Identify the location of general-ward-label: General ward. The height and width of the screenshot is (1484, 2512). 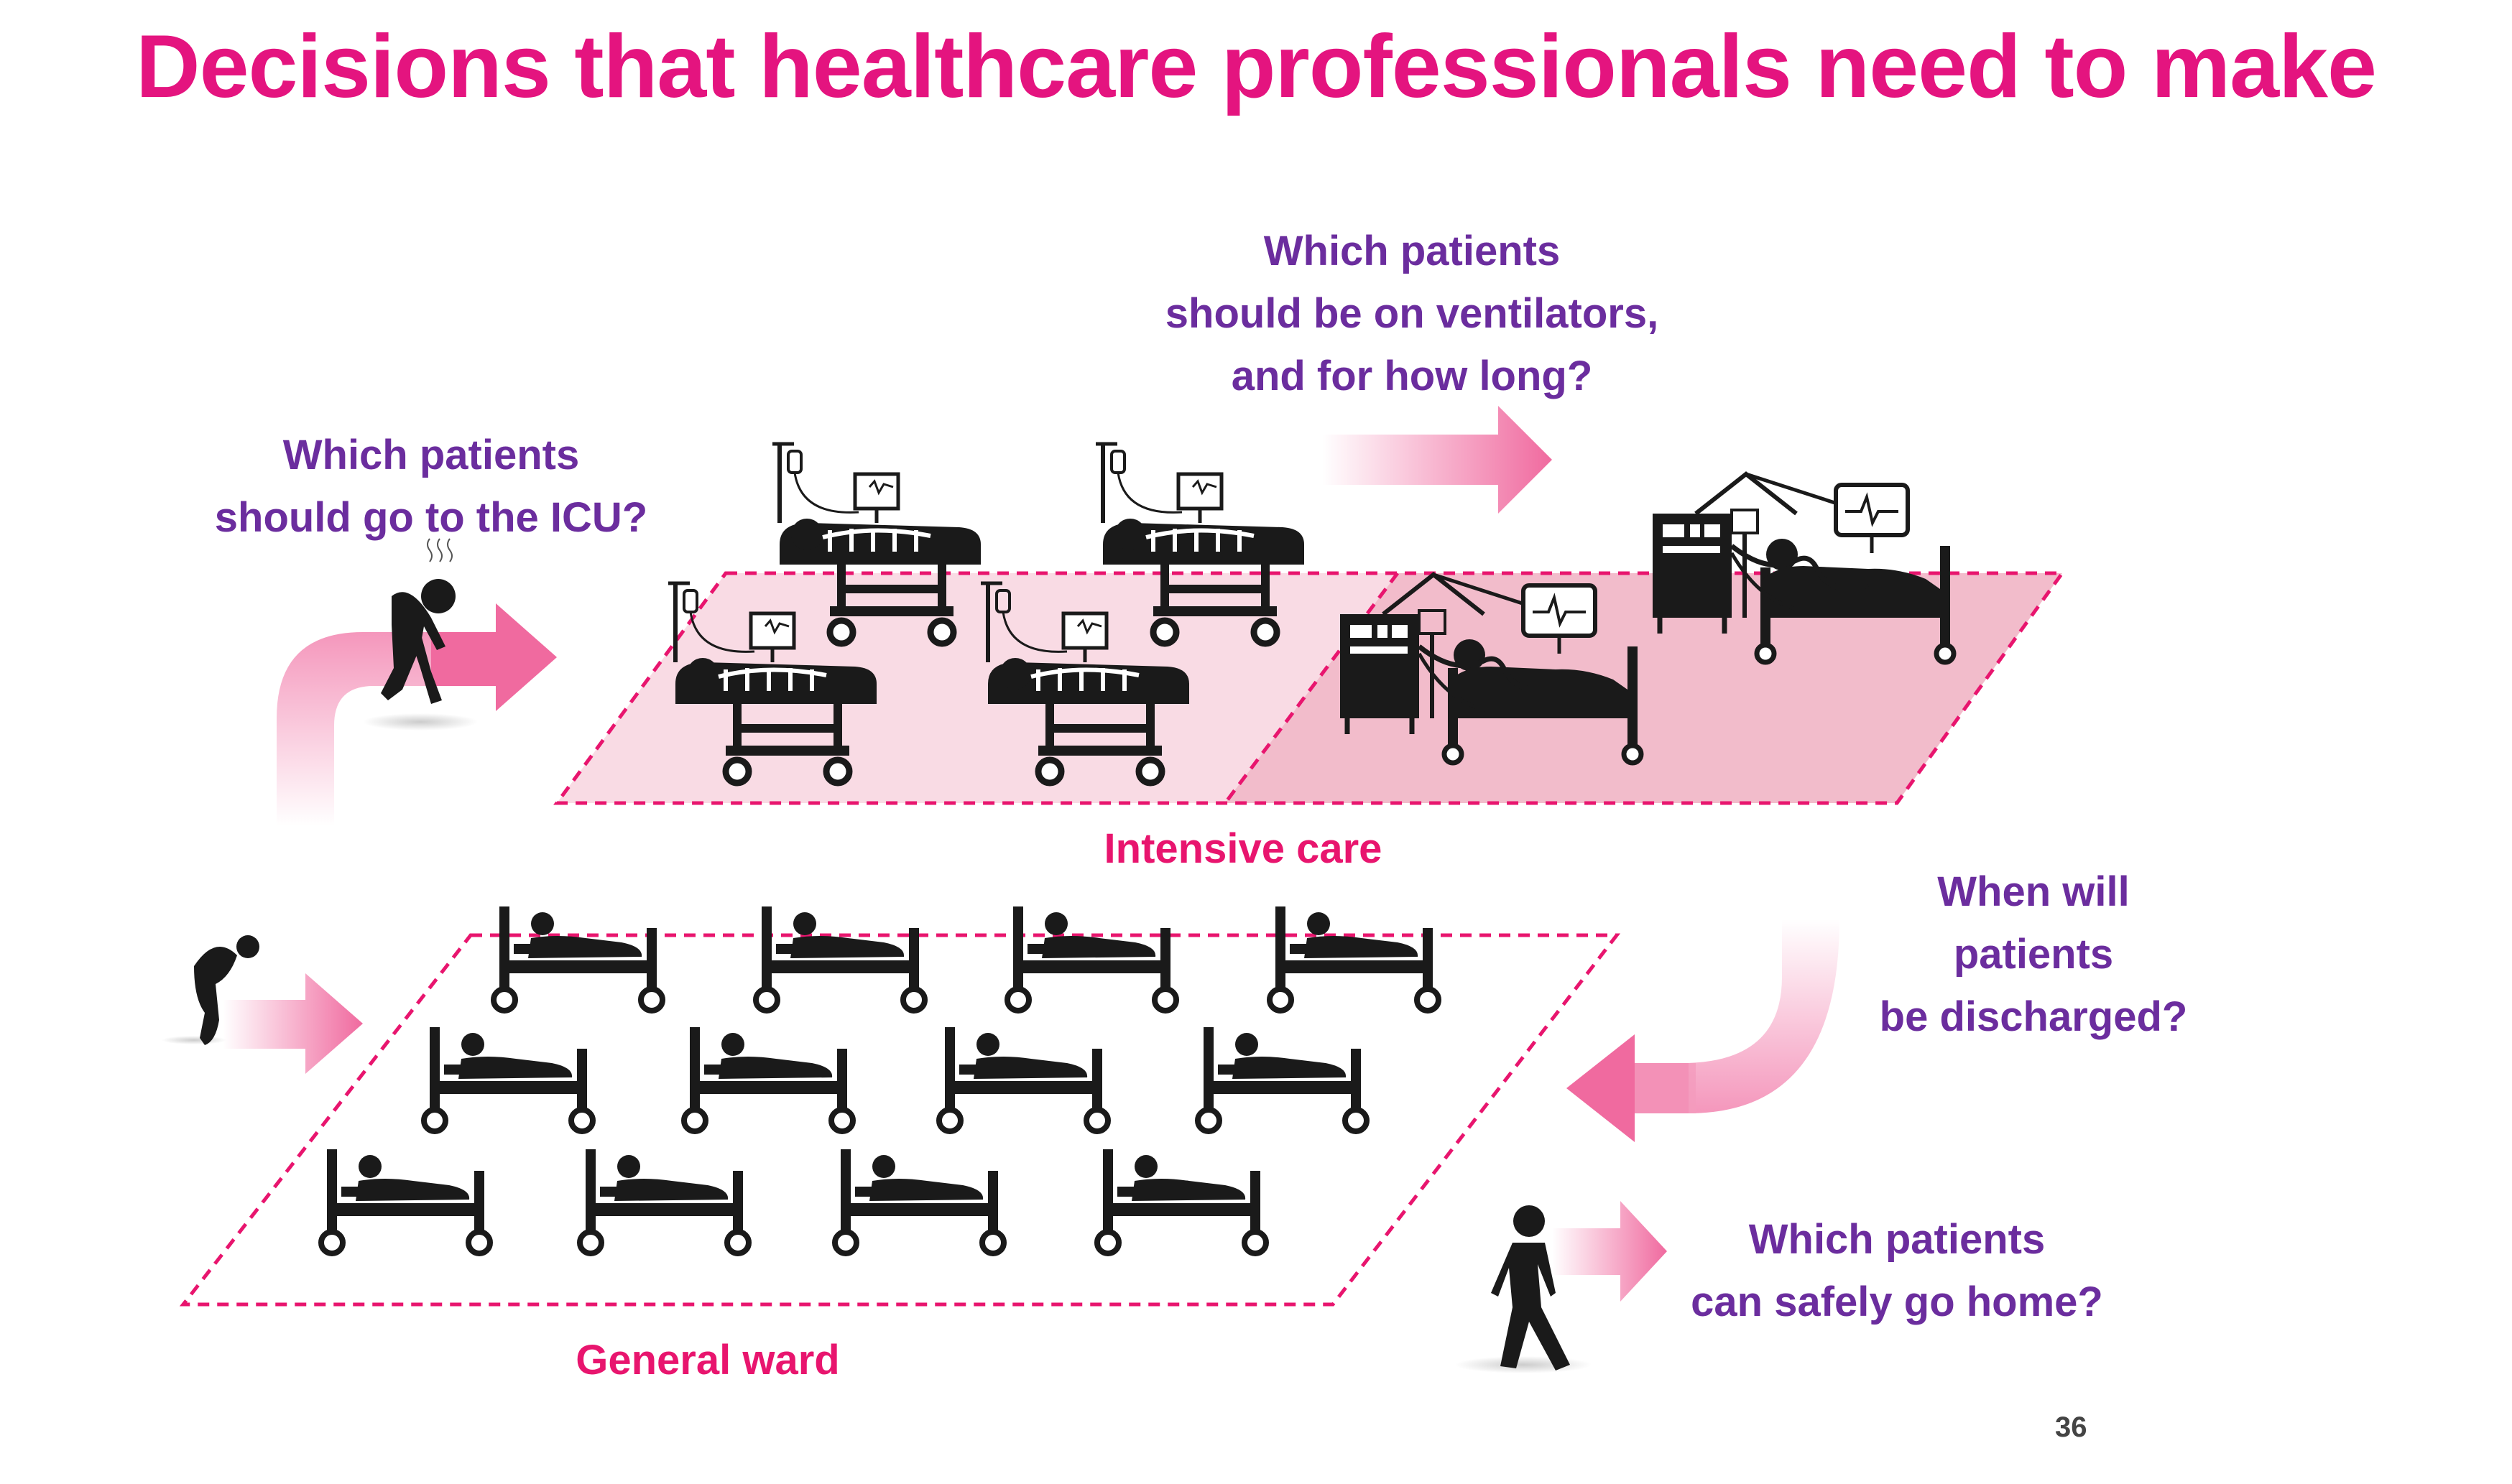
(708, 1360).